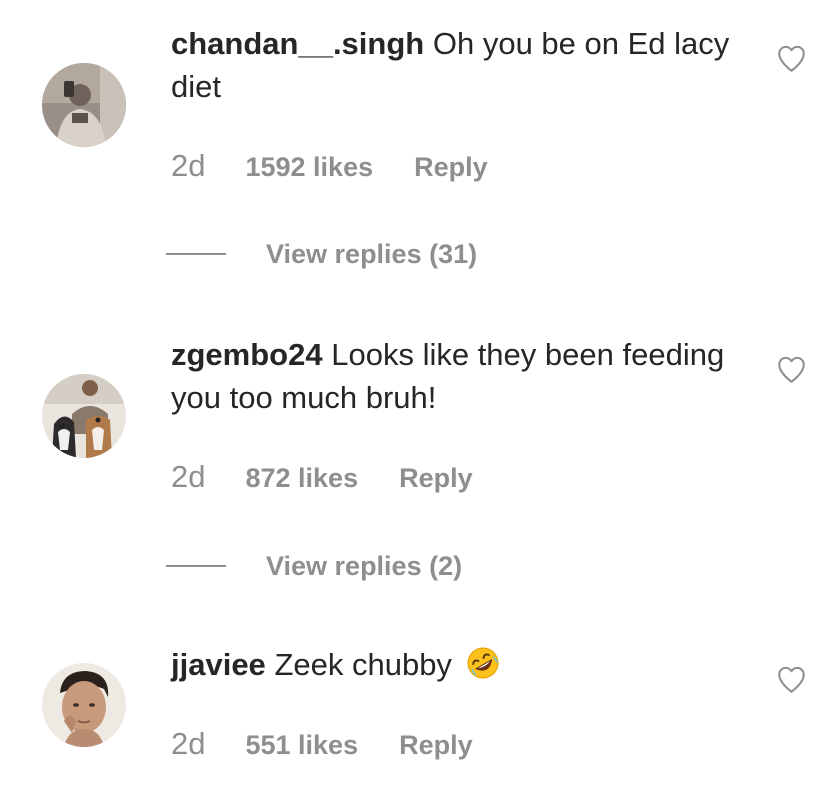 The width and height of the screenshot is (834, 788). What do you see at coordinates (456, 664) in the screenshot?
I see `comment-body: jjaviee Zeek chubby` at bounding box center [456, 664].